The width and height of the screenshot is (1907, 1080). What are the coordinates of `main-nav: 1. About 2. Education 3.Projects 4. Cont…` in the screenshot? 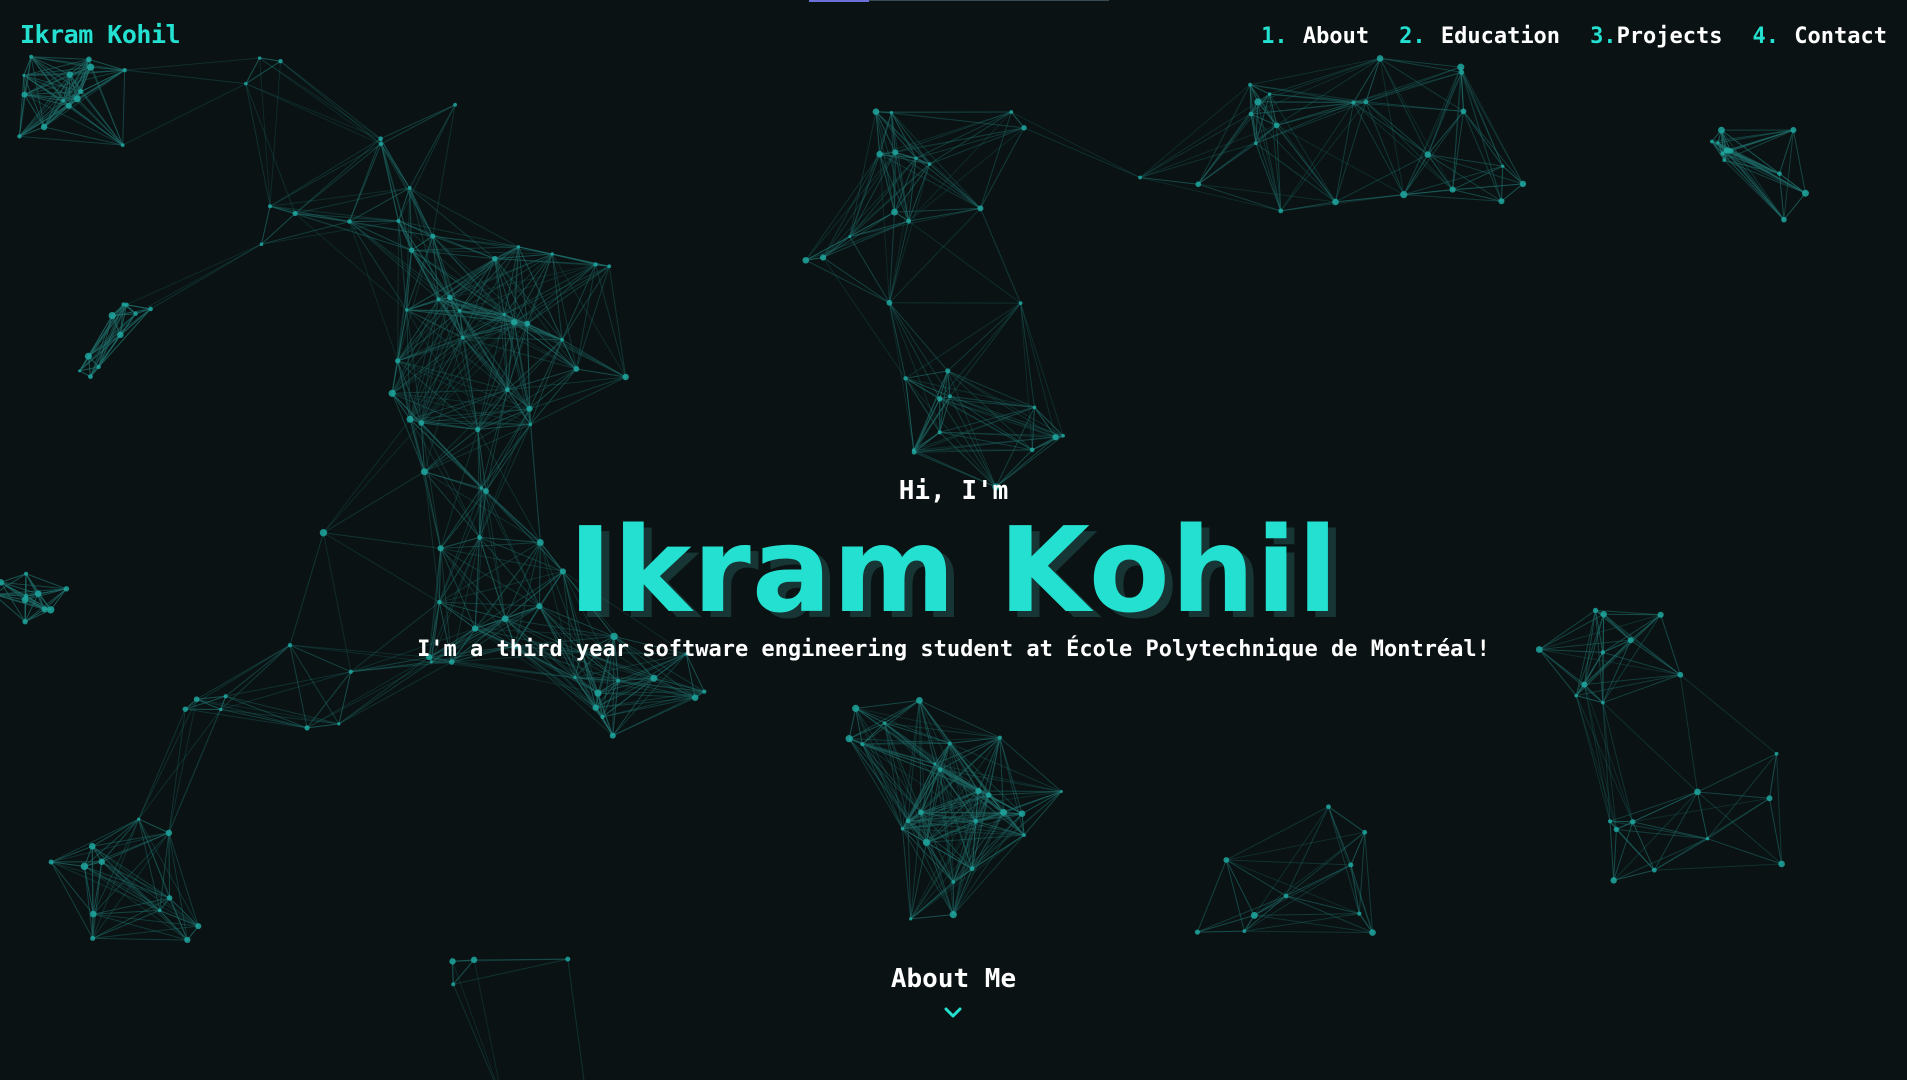 It's located at (1574, 36).